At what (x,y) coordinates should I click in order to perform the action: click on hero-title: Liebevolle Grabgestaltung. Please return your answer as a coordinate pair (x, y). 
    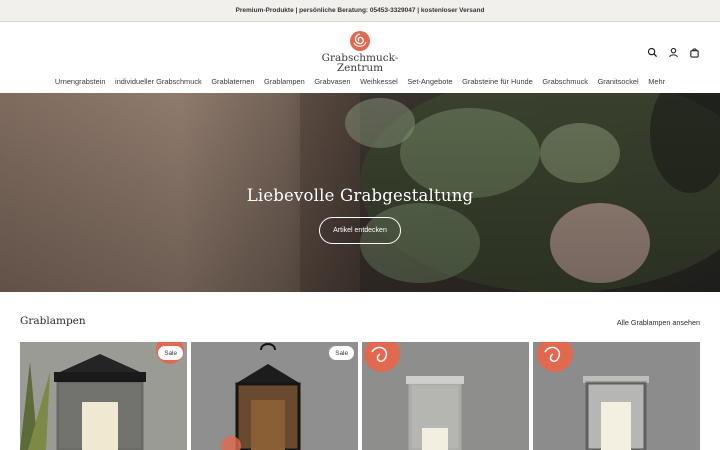
    Looking at the image, I should click on (360, 195).